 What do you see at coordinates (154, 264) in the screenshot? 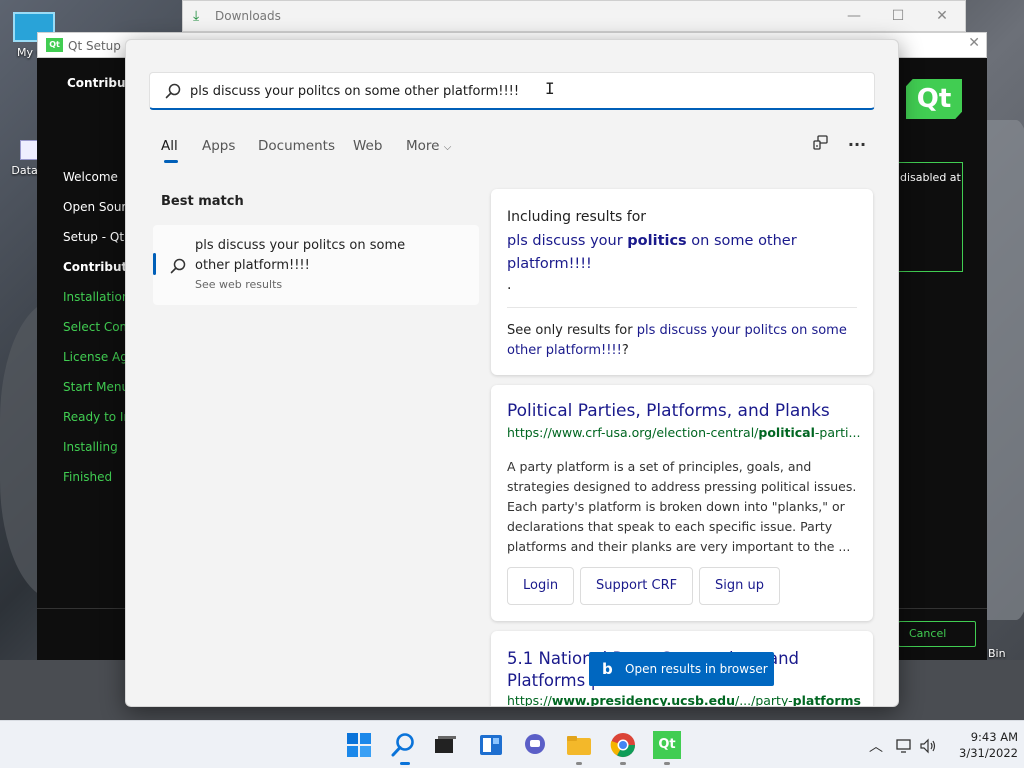
I see `selection-indicator` at bounding box center [154, 264].